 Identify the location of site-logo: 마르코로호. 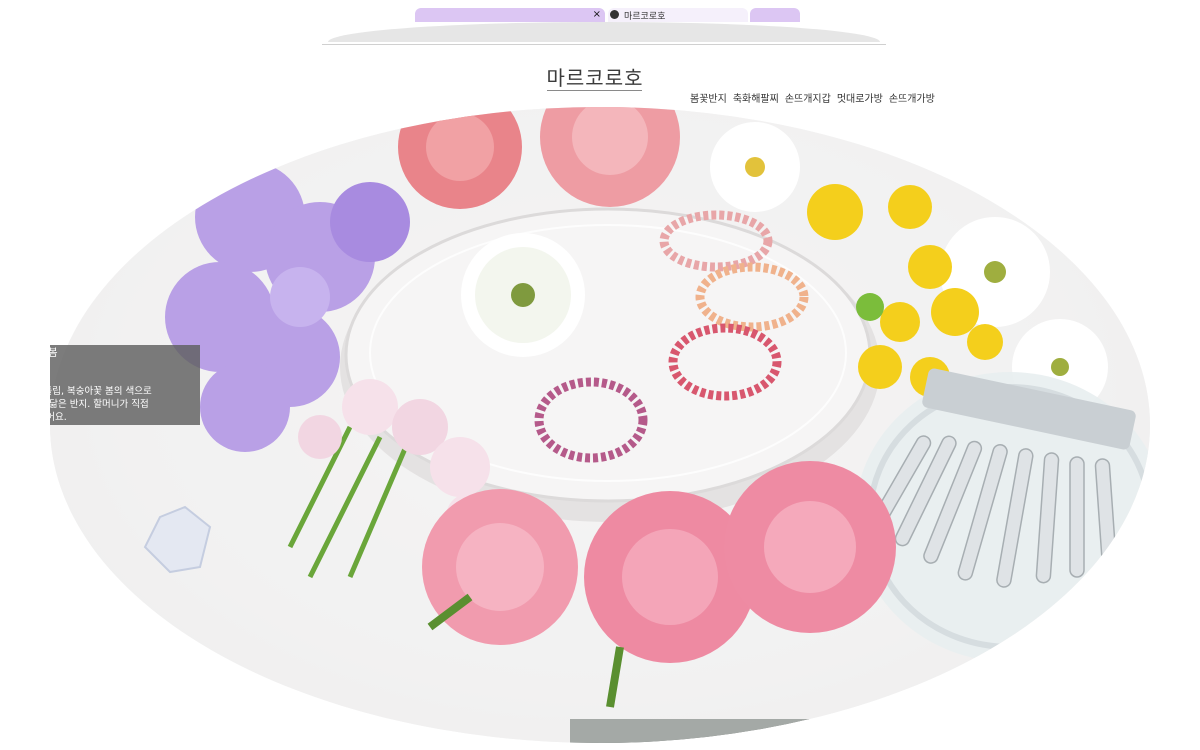
(595, 76).